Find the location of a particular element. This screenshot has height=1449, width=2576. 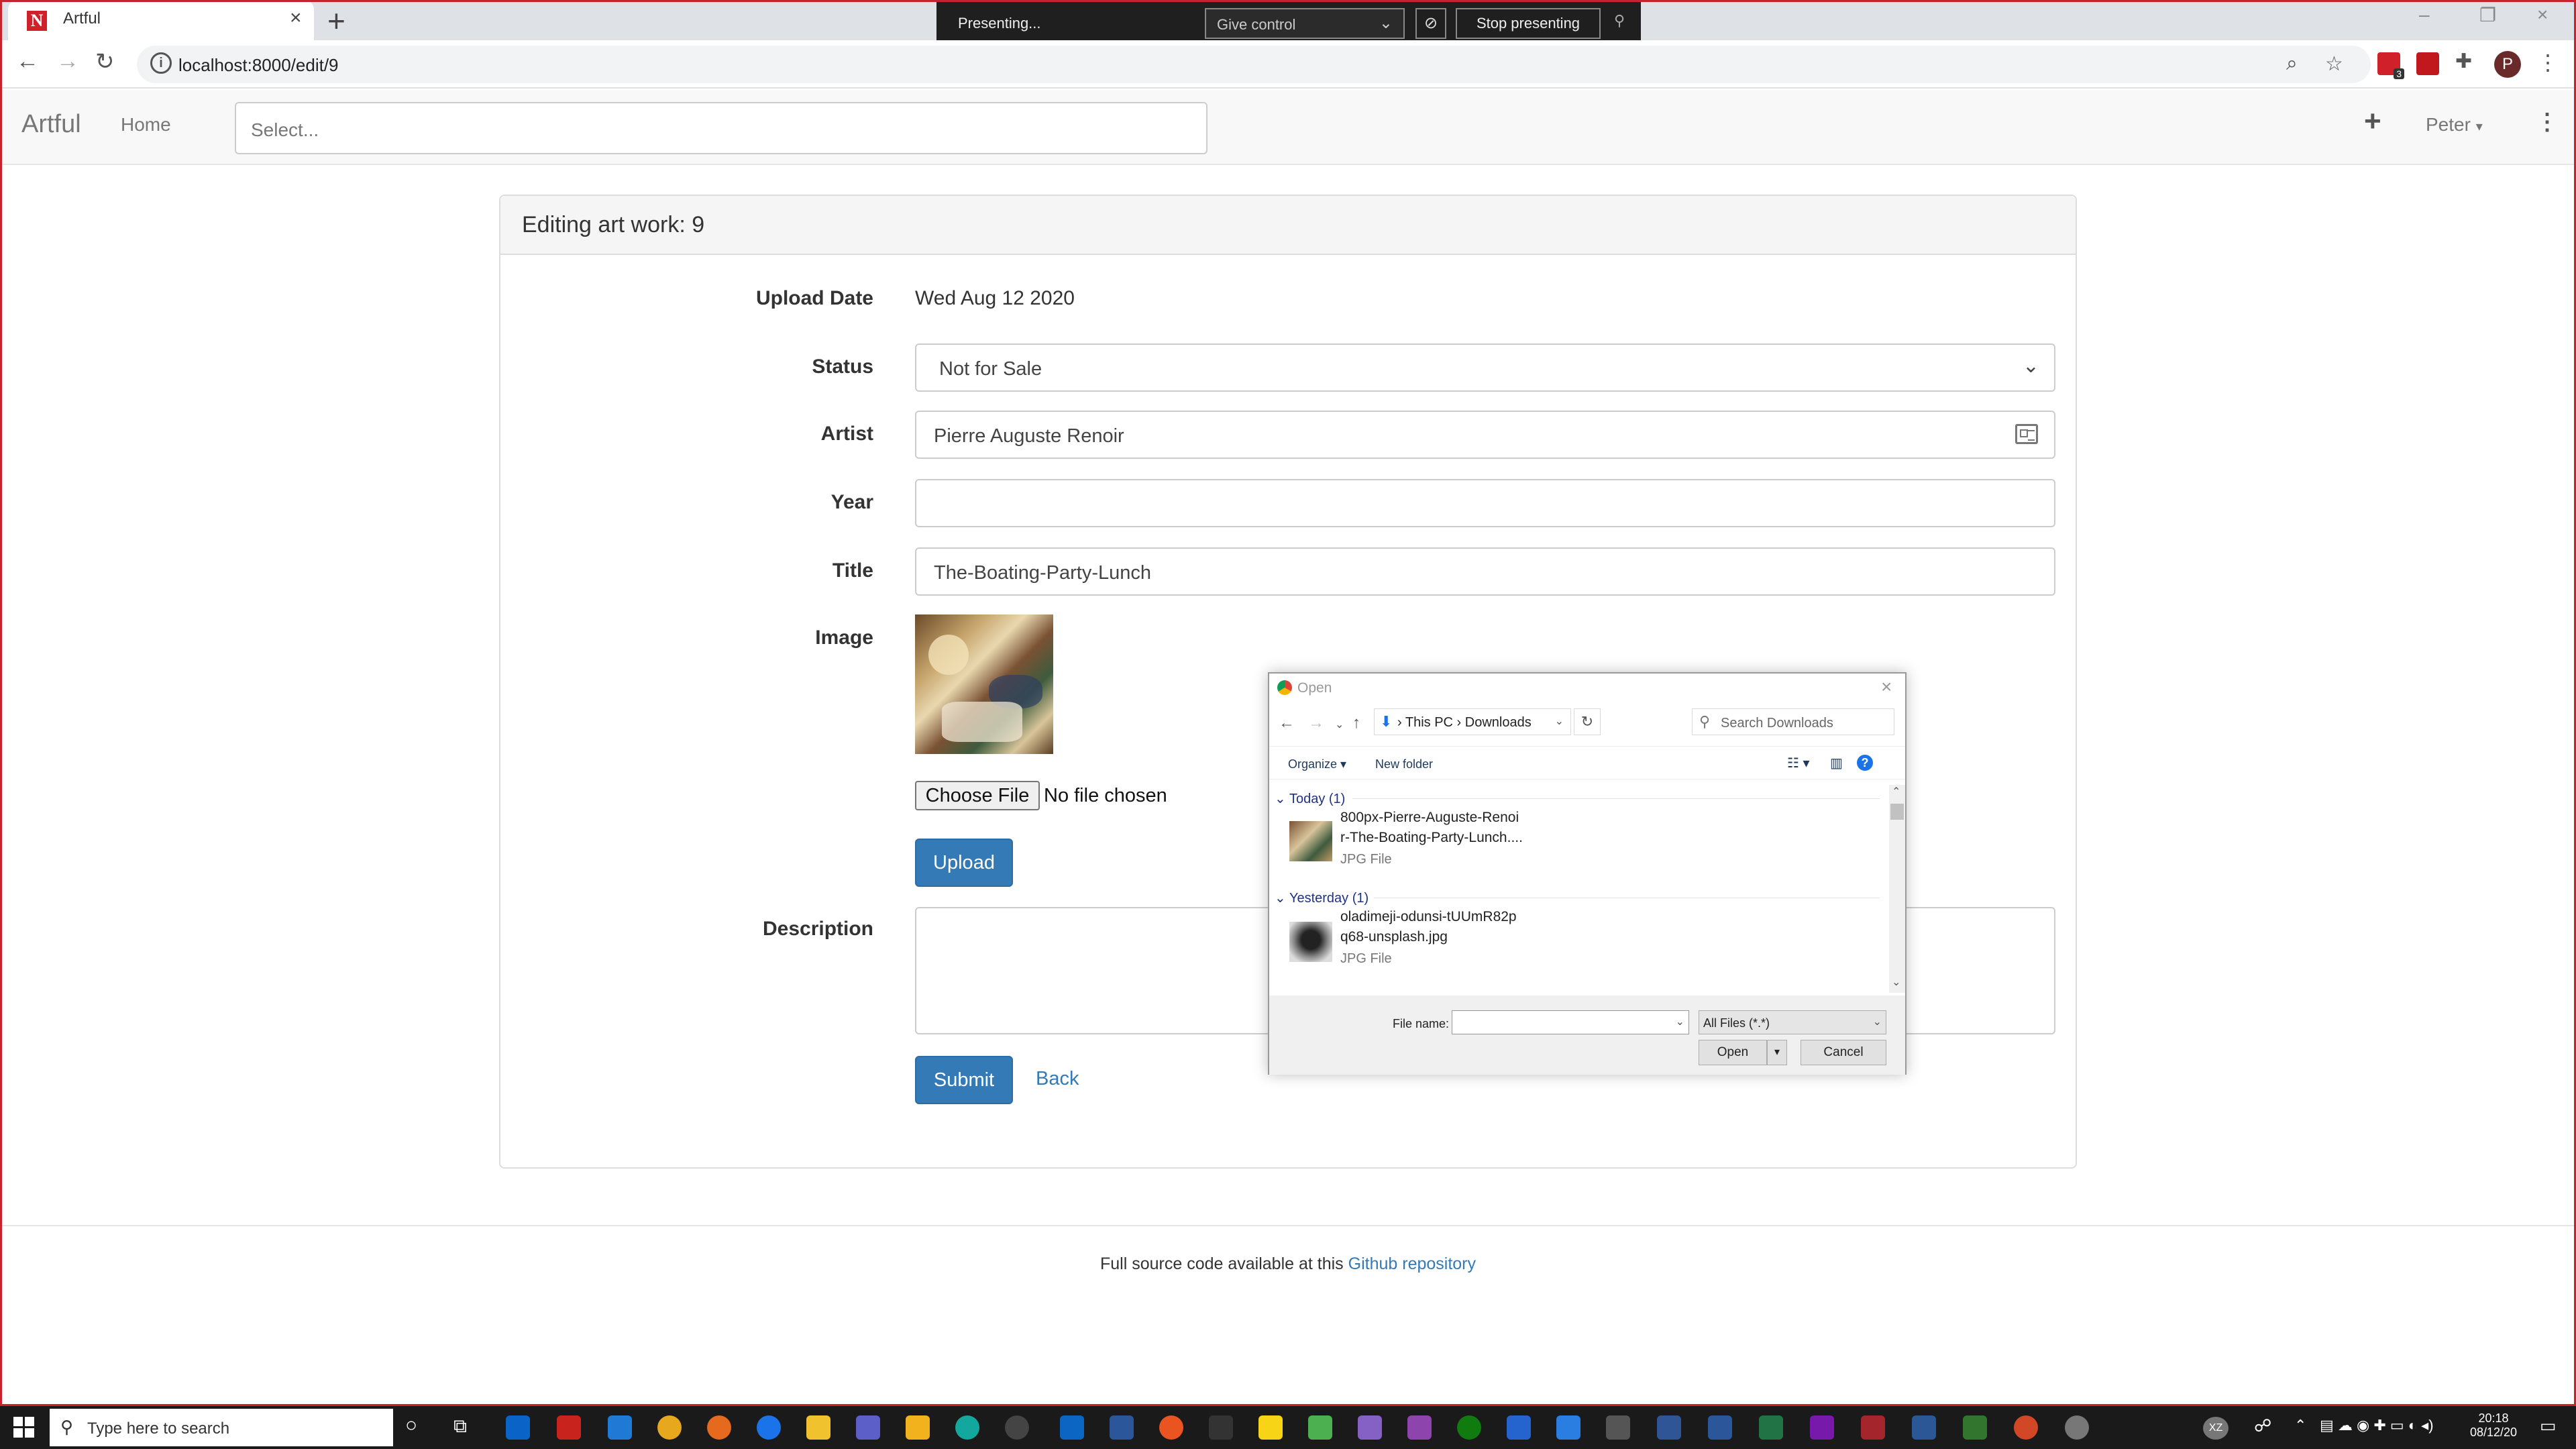

give-control-dropdown: Give control ⌄ is located at coordinates (1305, 23).